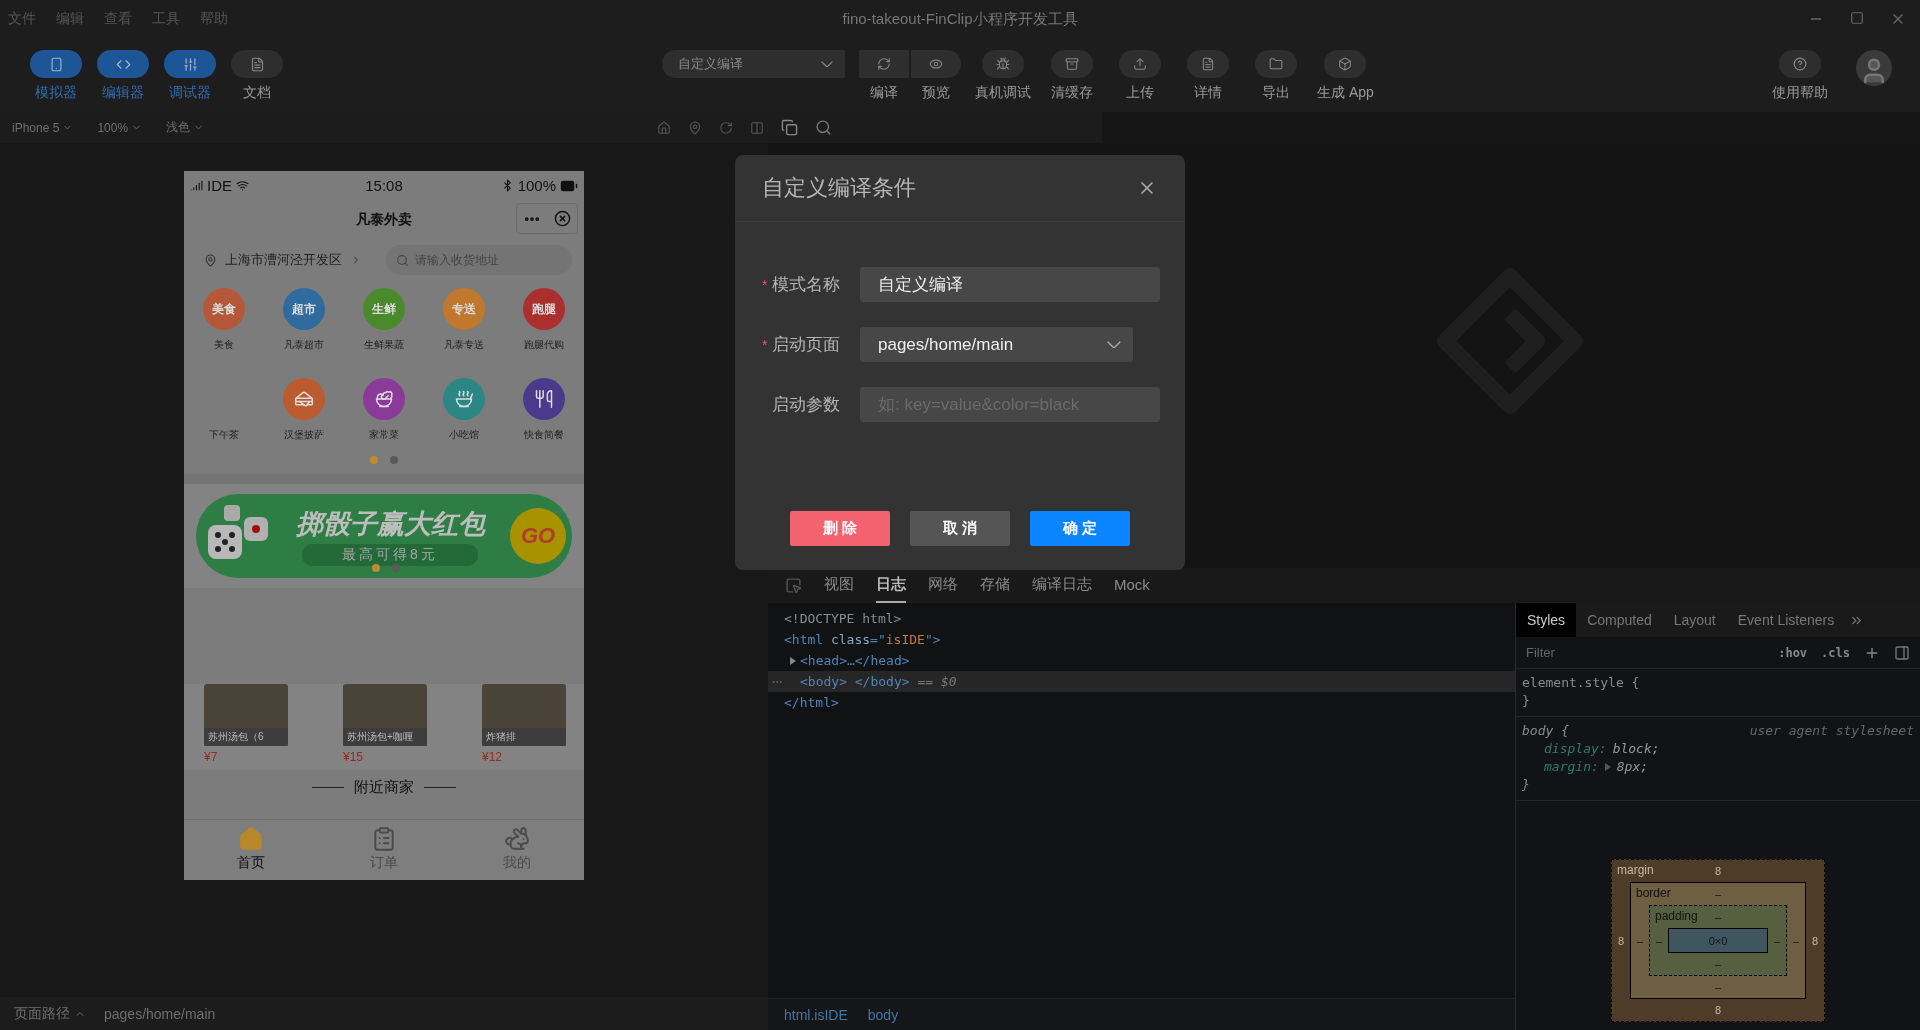  I want to click on bug-icon, so click(1003, 64).